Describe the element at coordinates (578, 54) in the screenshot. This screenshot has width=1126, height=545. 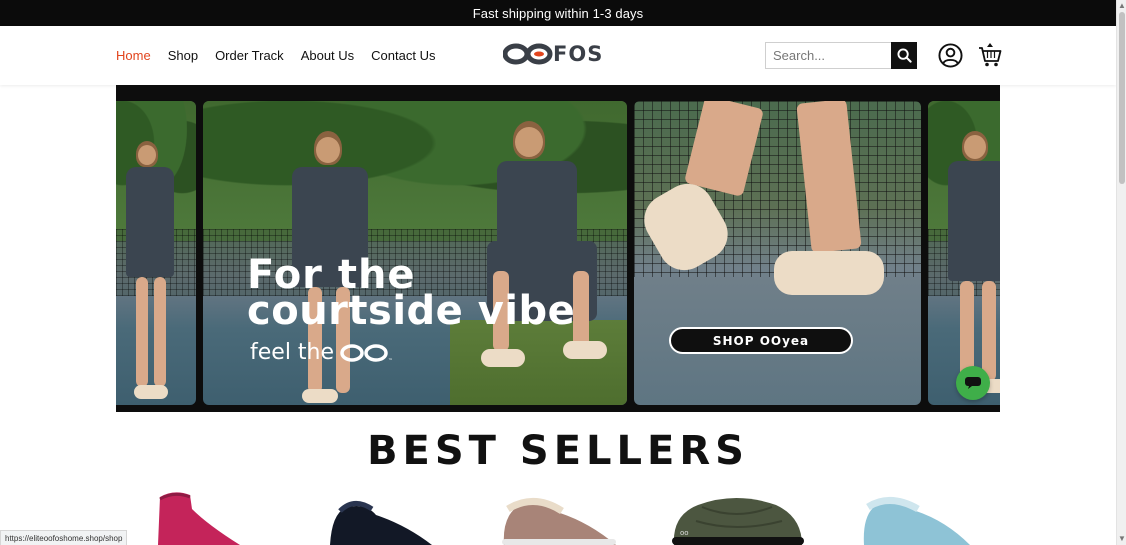
I see `svg-text: FOS` at that location.